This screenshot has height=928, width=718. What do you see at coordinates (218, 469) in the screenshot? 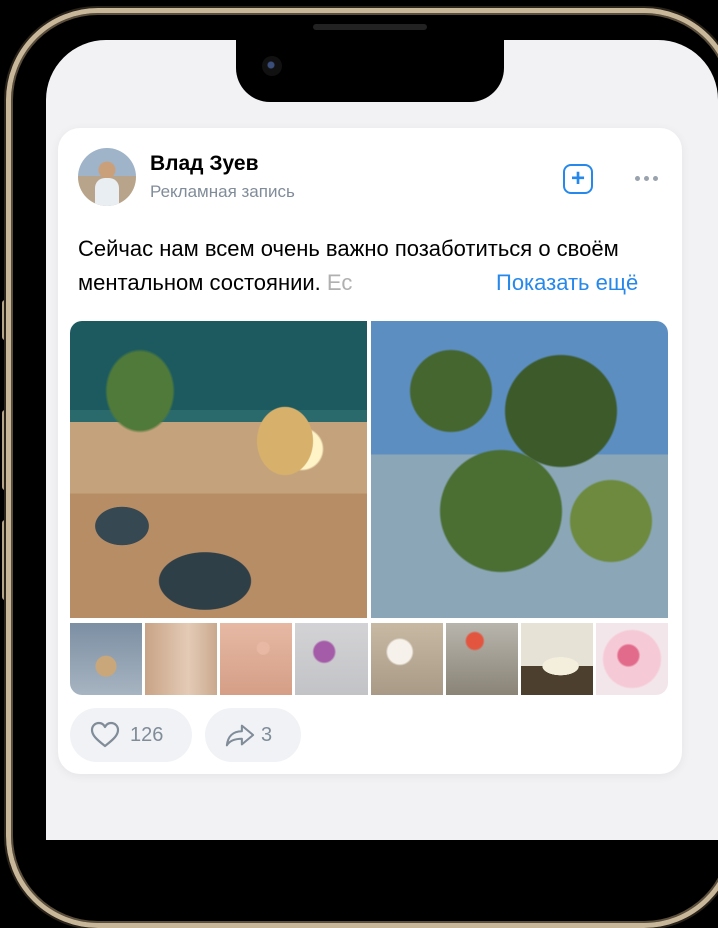
I see `photo-interior` at bounding box center [218, 469].